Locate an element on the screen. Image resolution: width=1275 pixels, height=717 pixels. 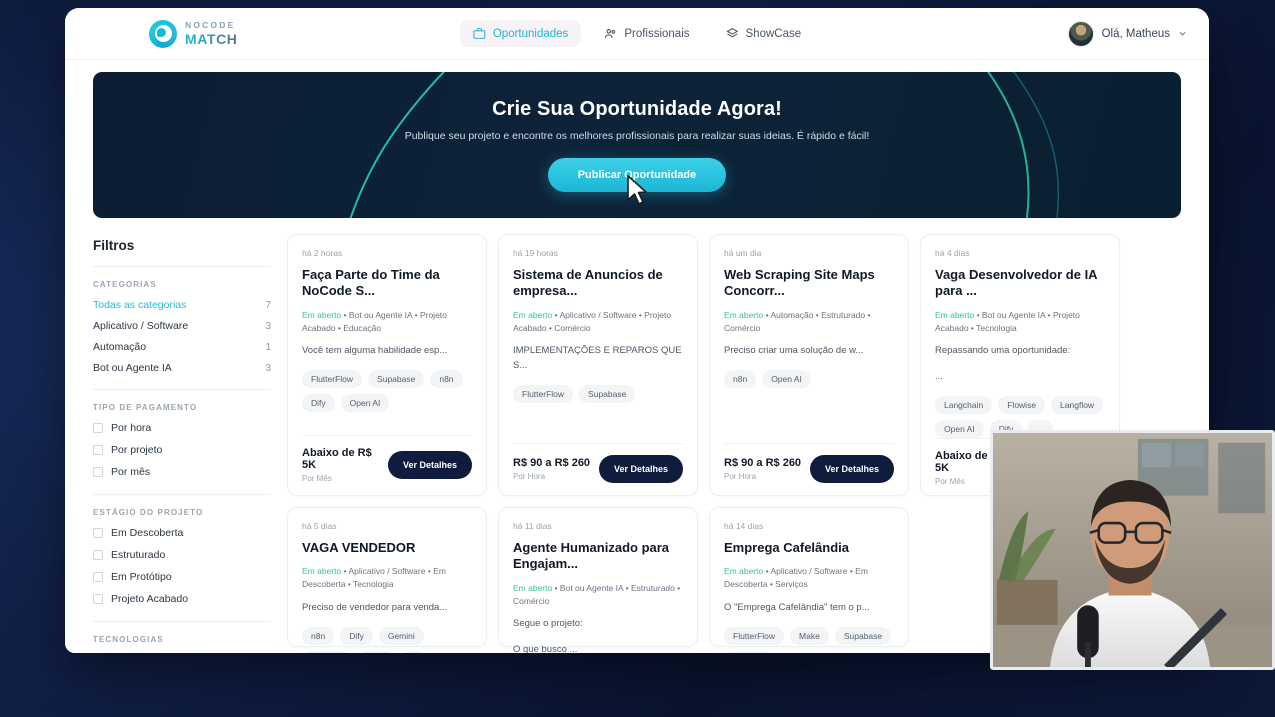
tag: Langflow is located at coordinates (1077, 404).